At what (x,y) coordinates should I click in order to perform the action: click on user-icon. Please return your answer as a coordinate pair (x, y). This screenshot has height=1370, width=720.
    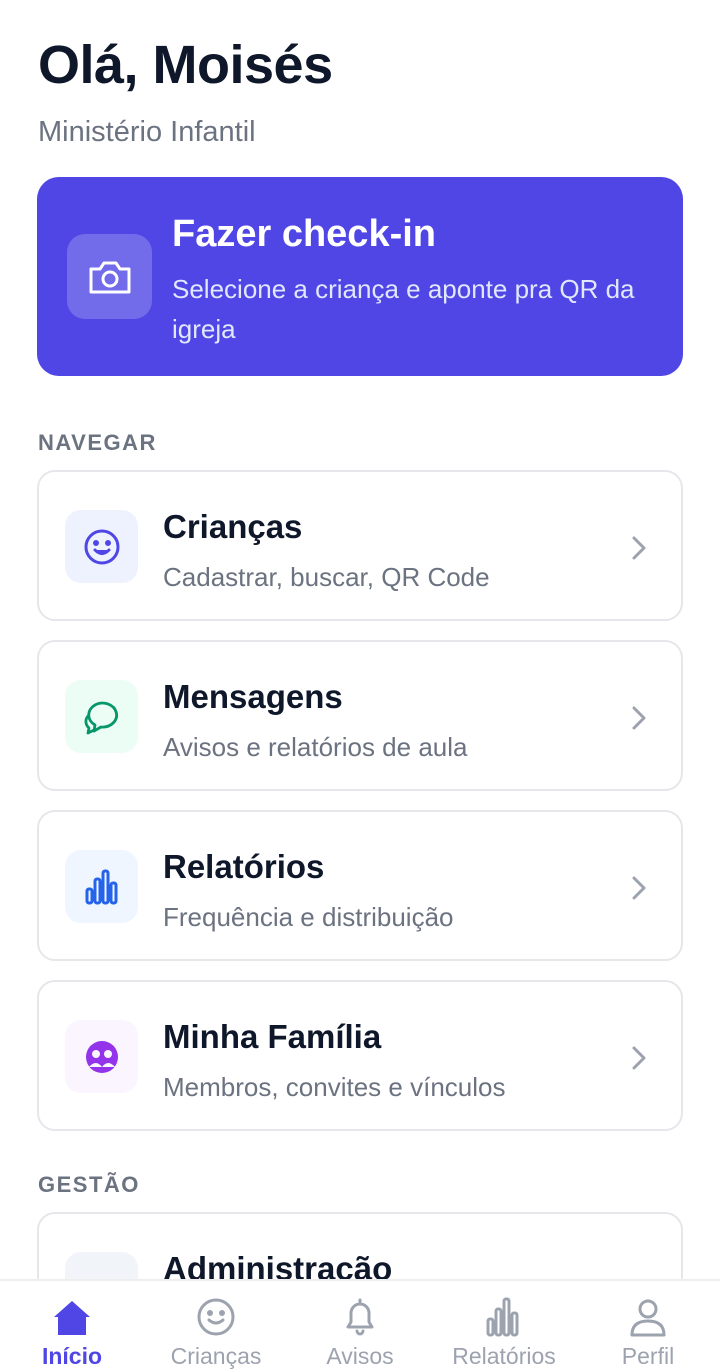
    Looking at the image, I should click on (648, 1318).